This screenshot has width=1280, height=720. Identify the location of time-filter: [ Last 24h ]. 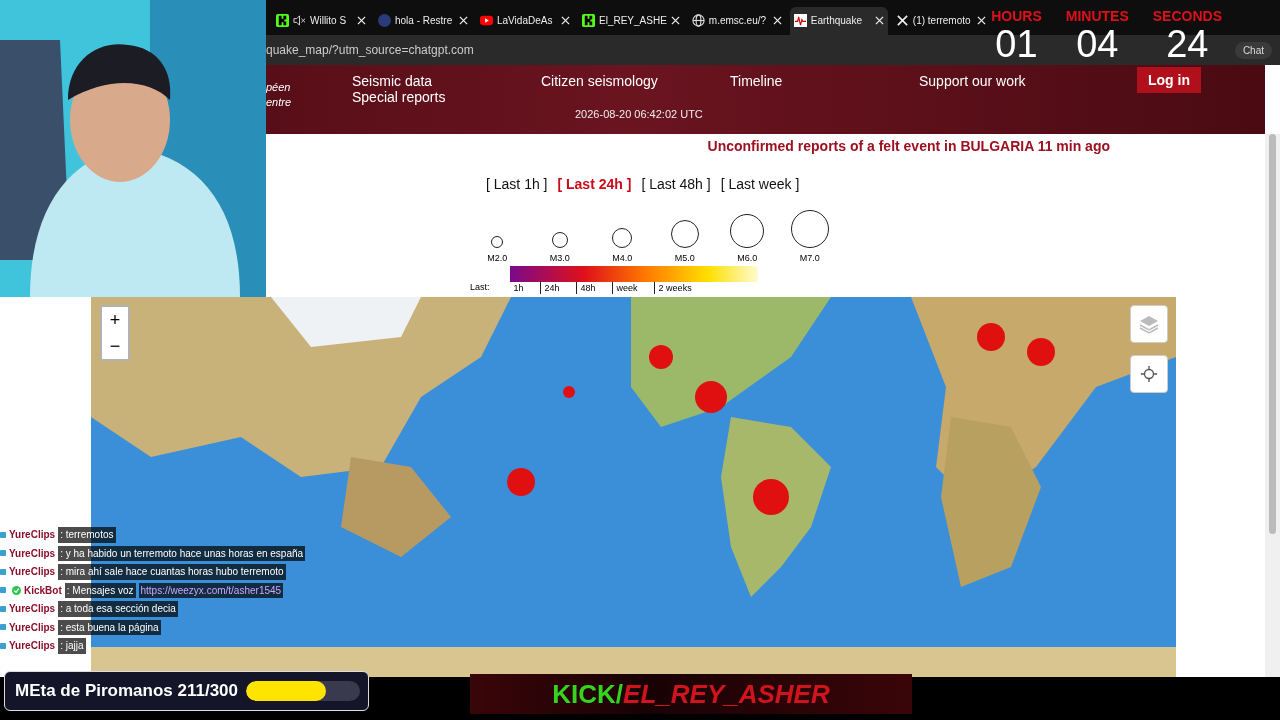
(594, 184).